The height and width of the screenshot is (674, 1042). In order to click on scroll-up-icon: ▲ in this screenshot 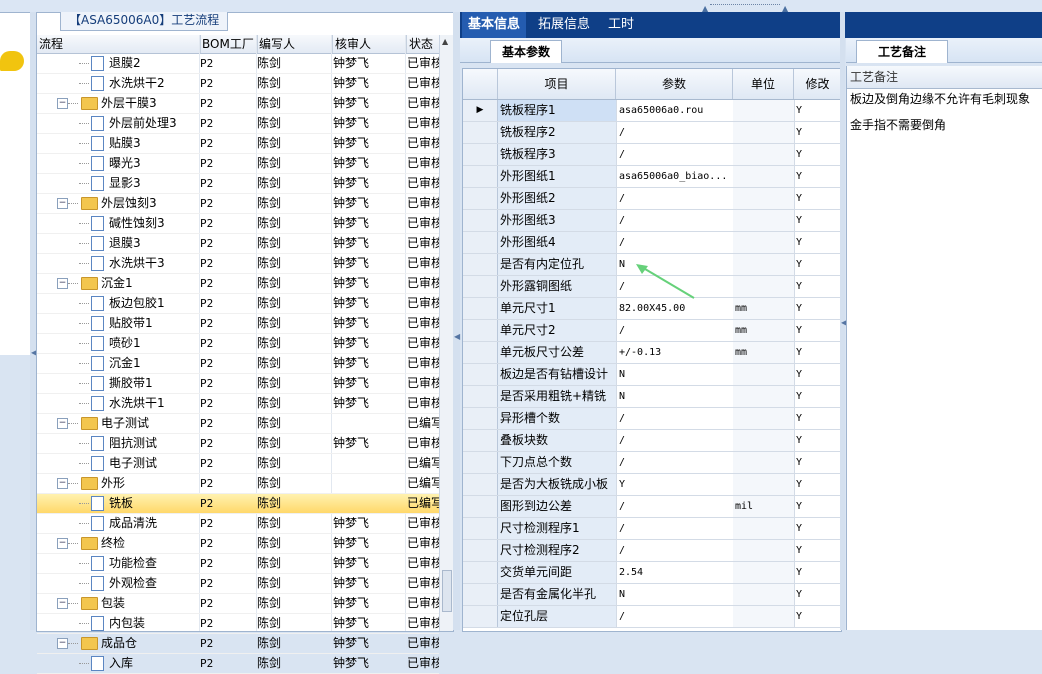, I will do `click(445, 41)`.